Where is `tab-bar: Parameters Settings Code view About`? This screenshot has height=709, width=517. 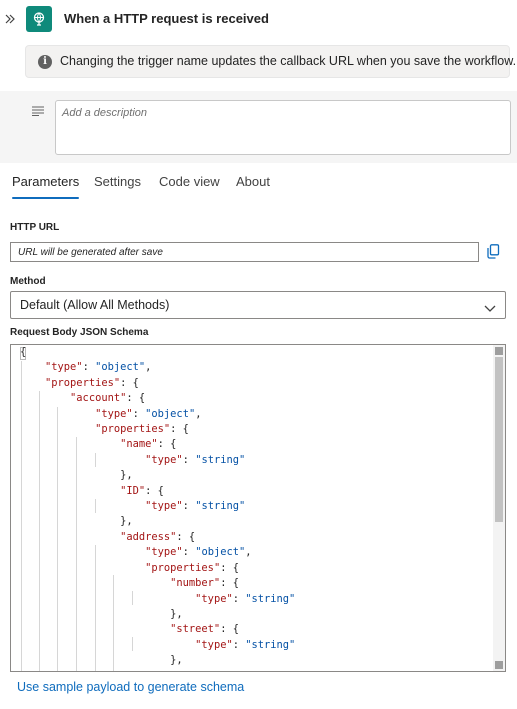 tab-bar: Parameters Settings Code view About is located at coordinates (258, 186).